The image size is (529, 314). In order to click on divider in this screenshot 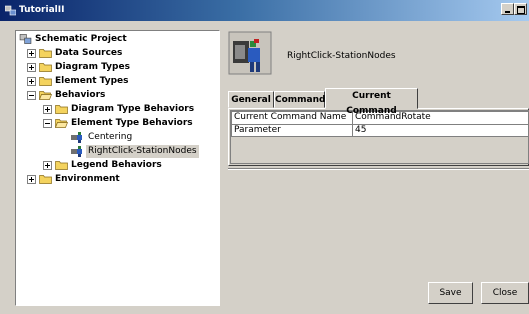, I will do `click(378, 169)`.